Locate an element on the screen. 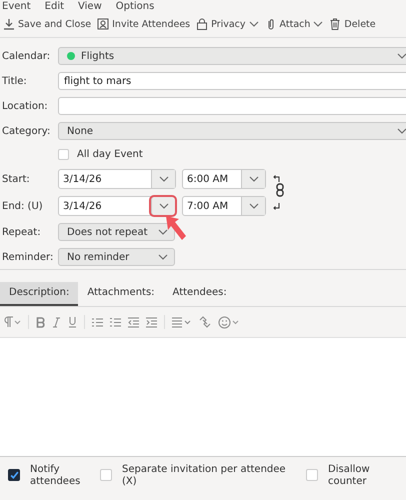 The image size is (406, 500). toolbar-button: Delete is located at coordinates (352, 24).